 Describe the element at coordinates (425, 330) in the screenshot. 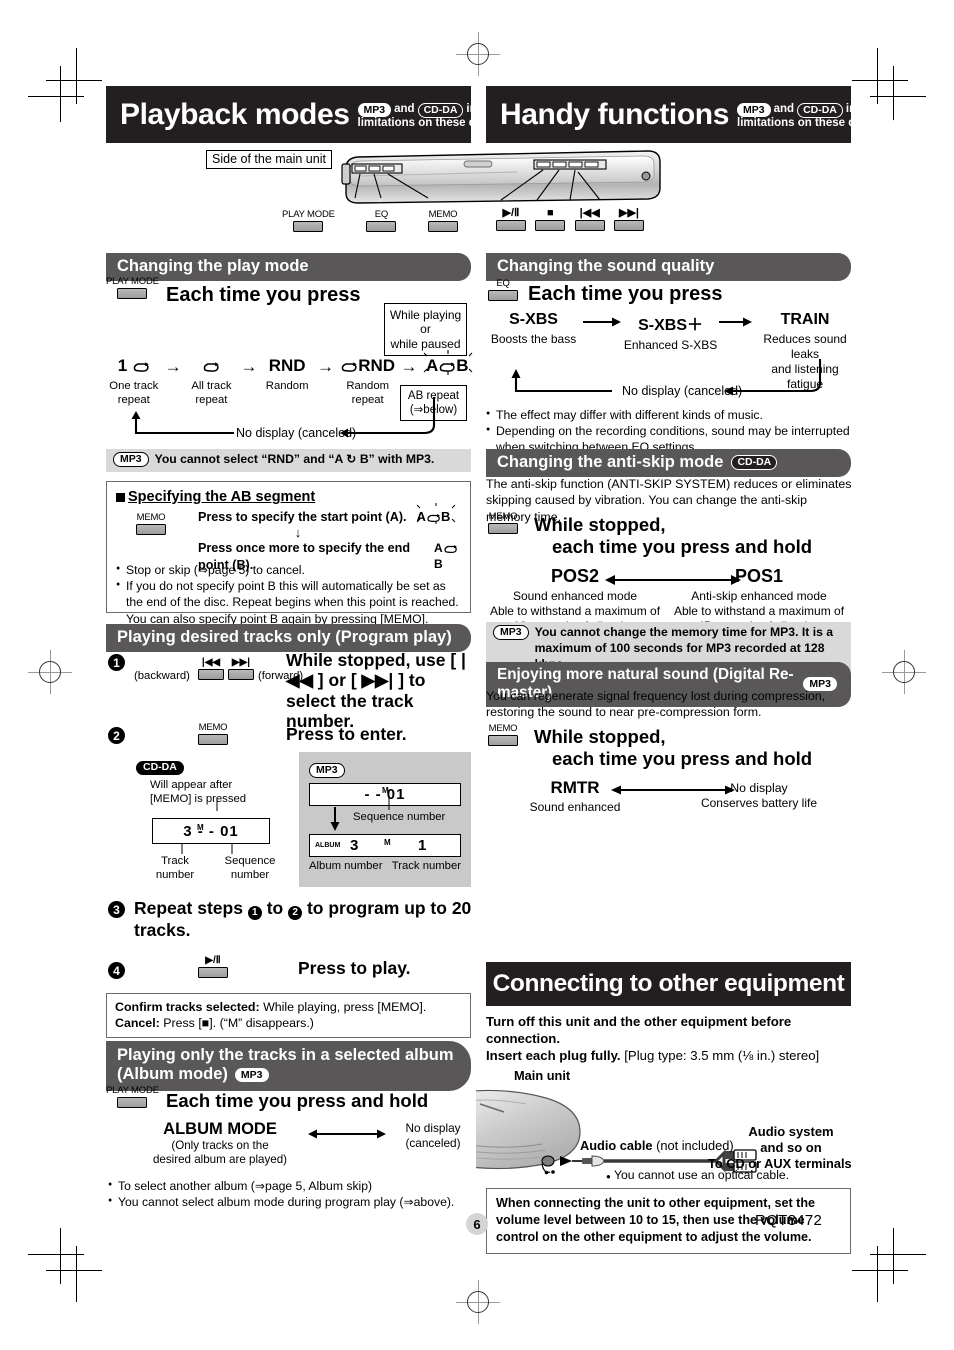

I see `while-playing-box: While playing or while paused` at that location.